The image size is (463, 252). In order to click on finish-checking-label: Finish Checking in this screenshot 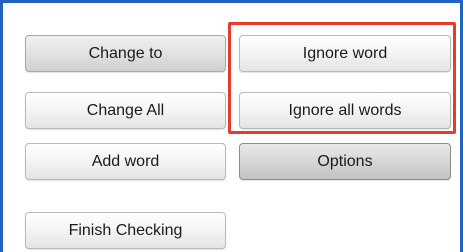, I will do `click(125, 230)`.